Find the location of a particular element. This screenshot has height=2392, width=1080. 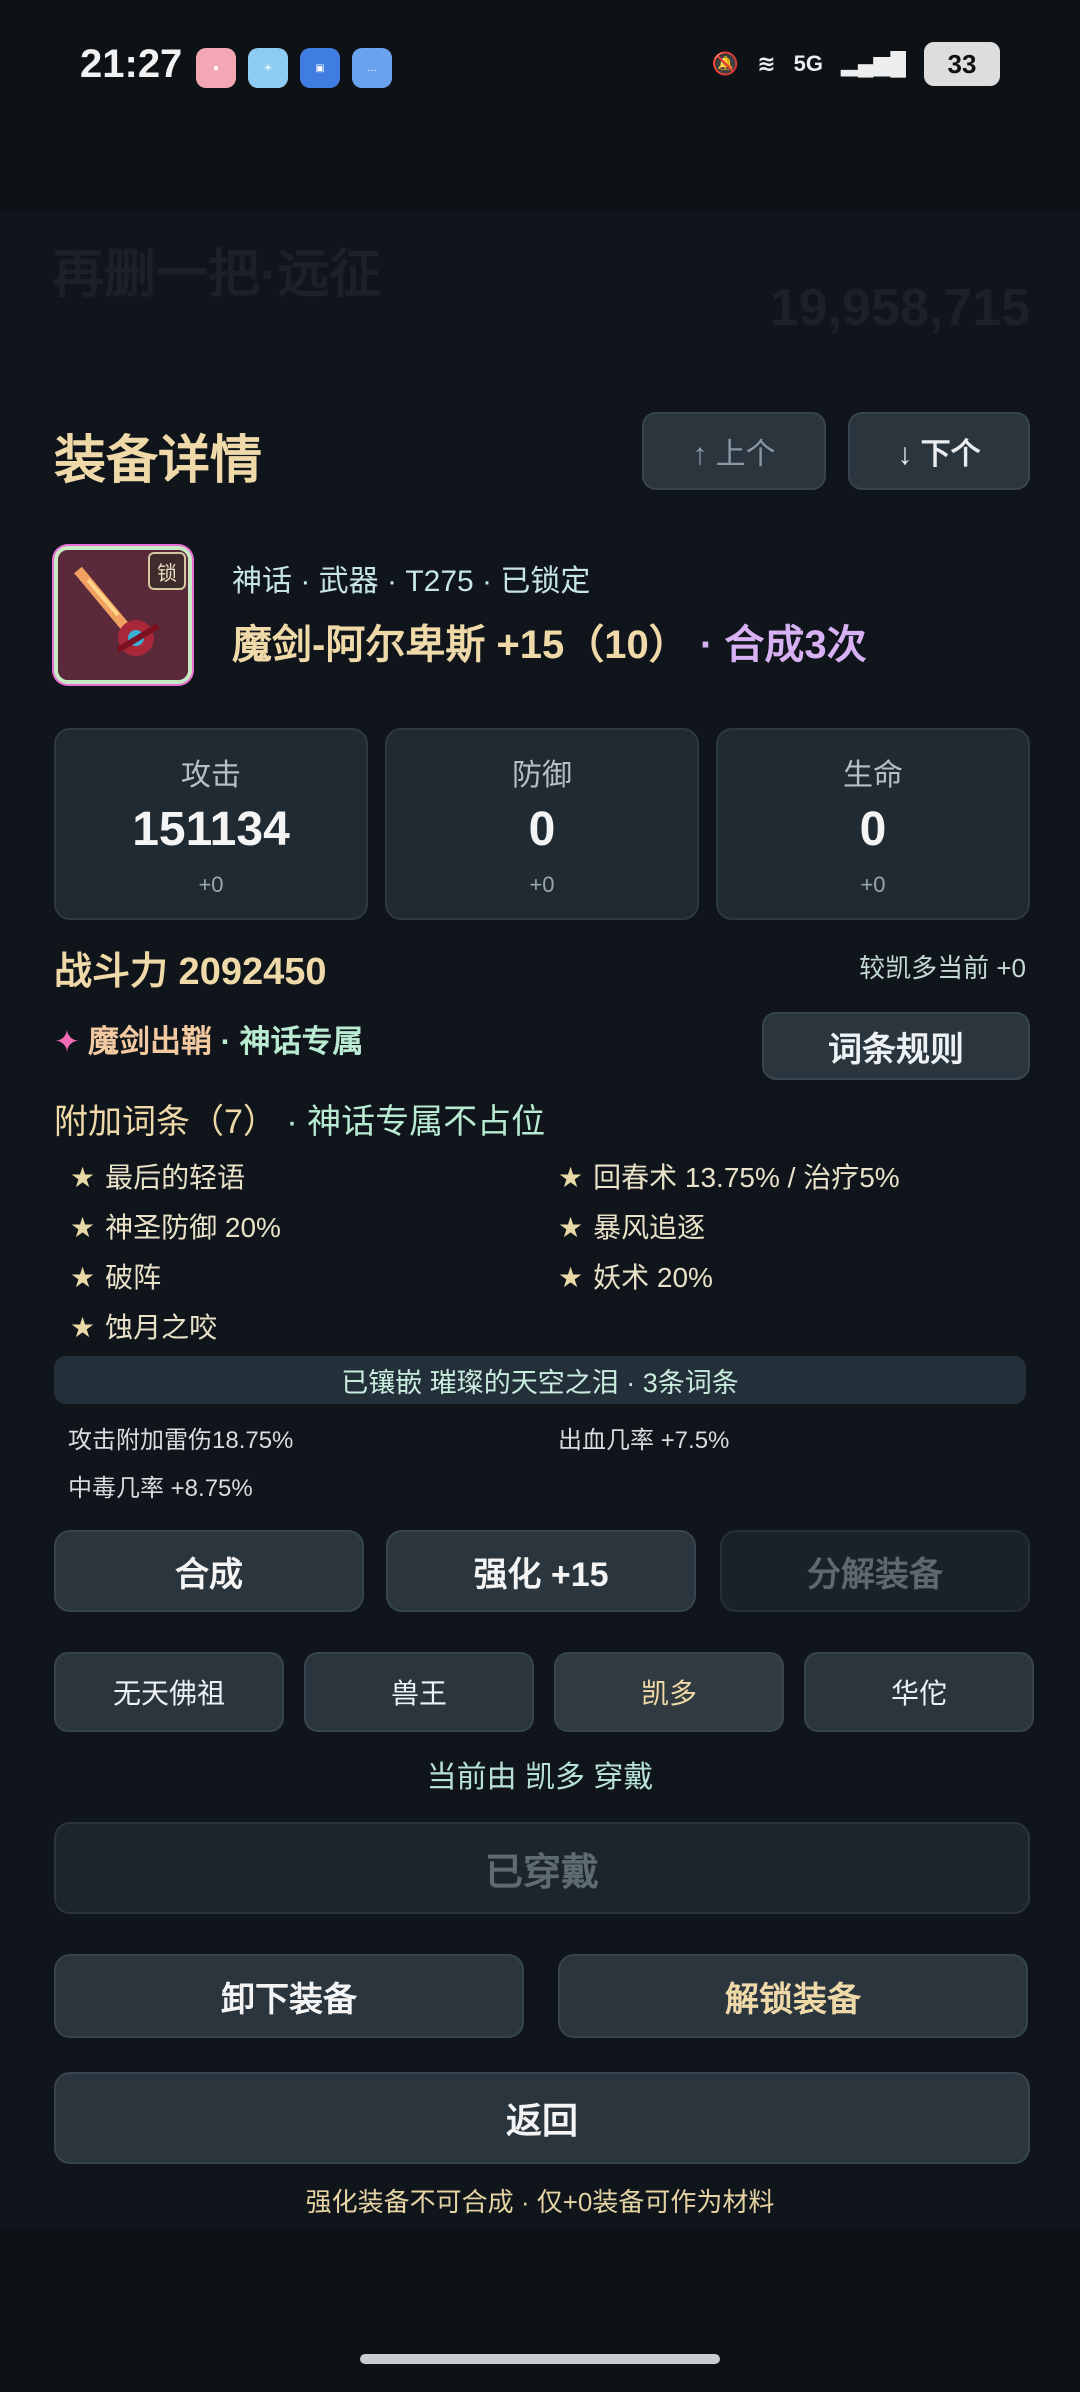

background-number: 19,958,715 is located at coordinates (899, 308).